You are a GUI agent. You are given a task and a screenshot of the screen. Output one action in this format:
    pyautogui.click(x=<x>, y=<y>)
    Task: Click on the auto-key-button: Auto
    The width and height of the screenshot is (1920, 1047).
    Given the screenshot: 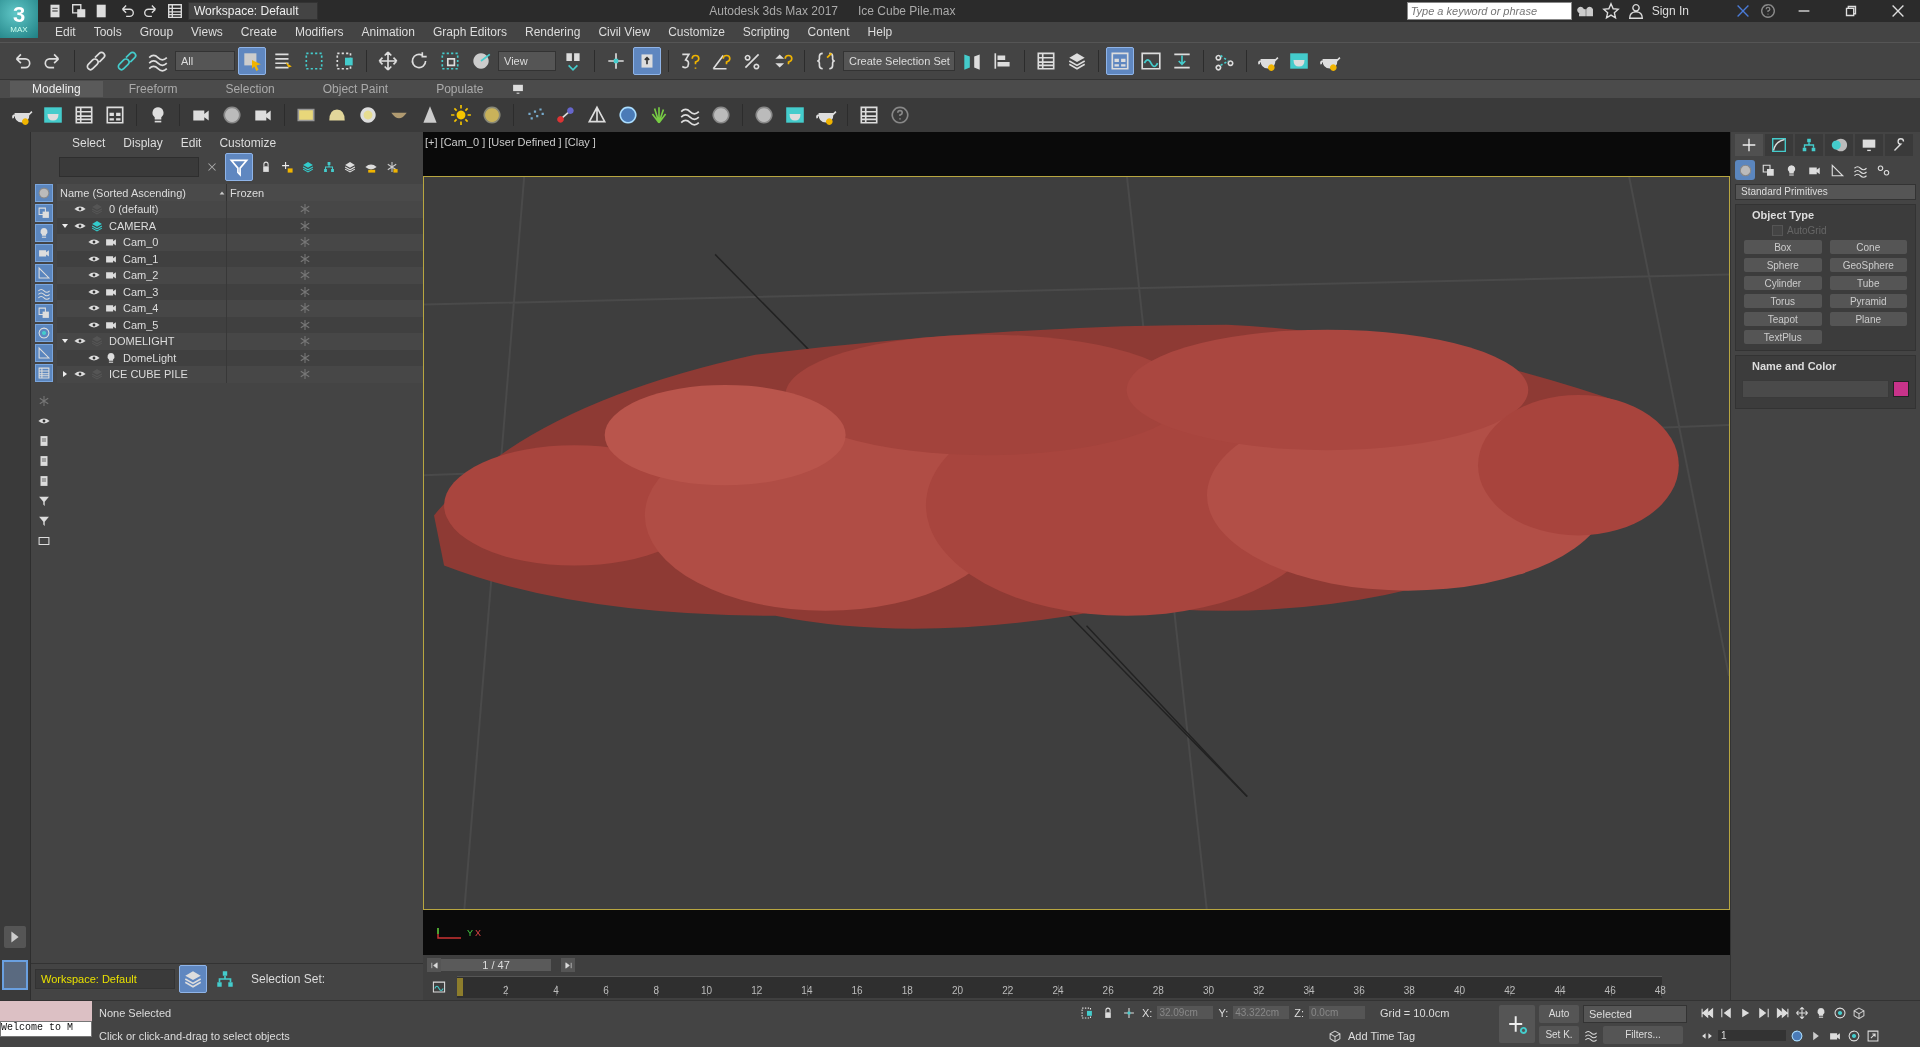 What is the action you would take?
    pyautogui.click(x=1559, y=1013)
    